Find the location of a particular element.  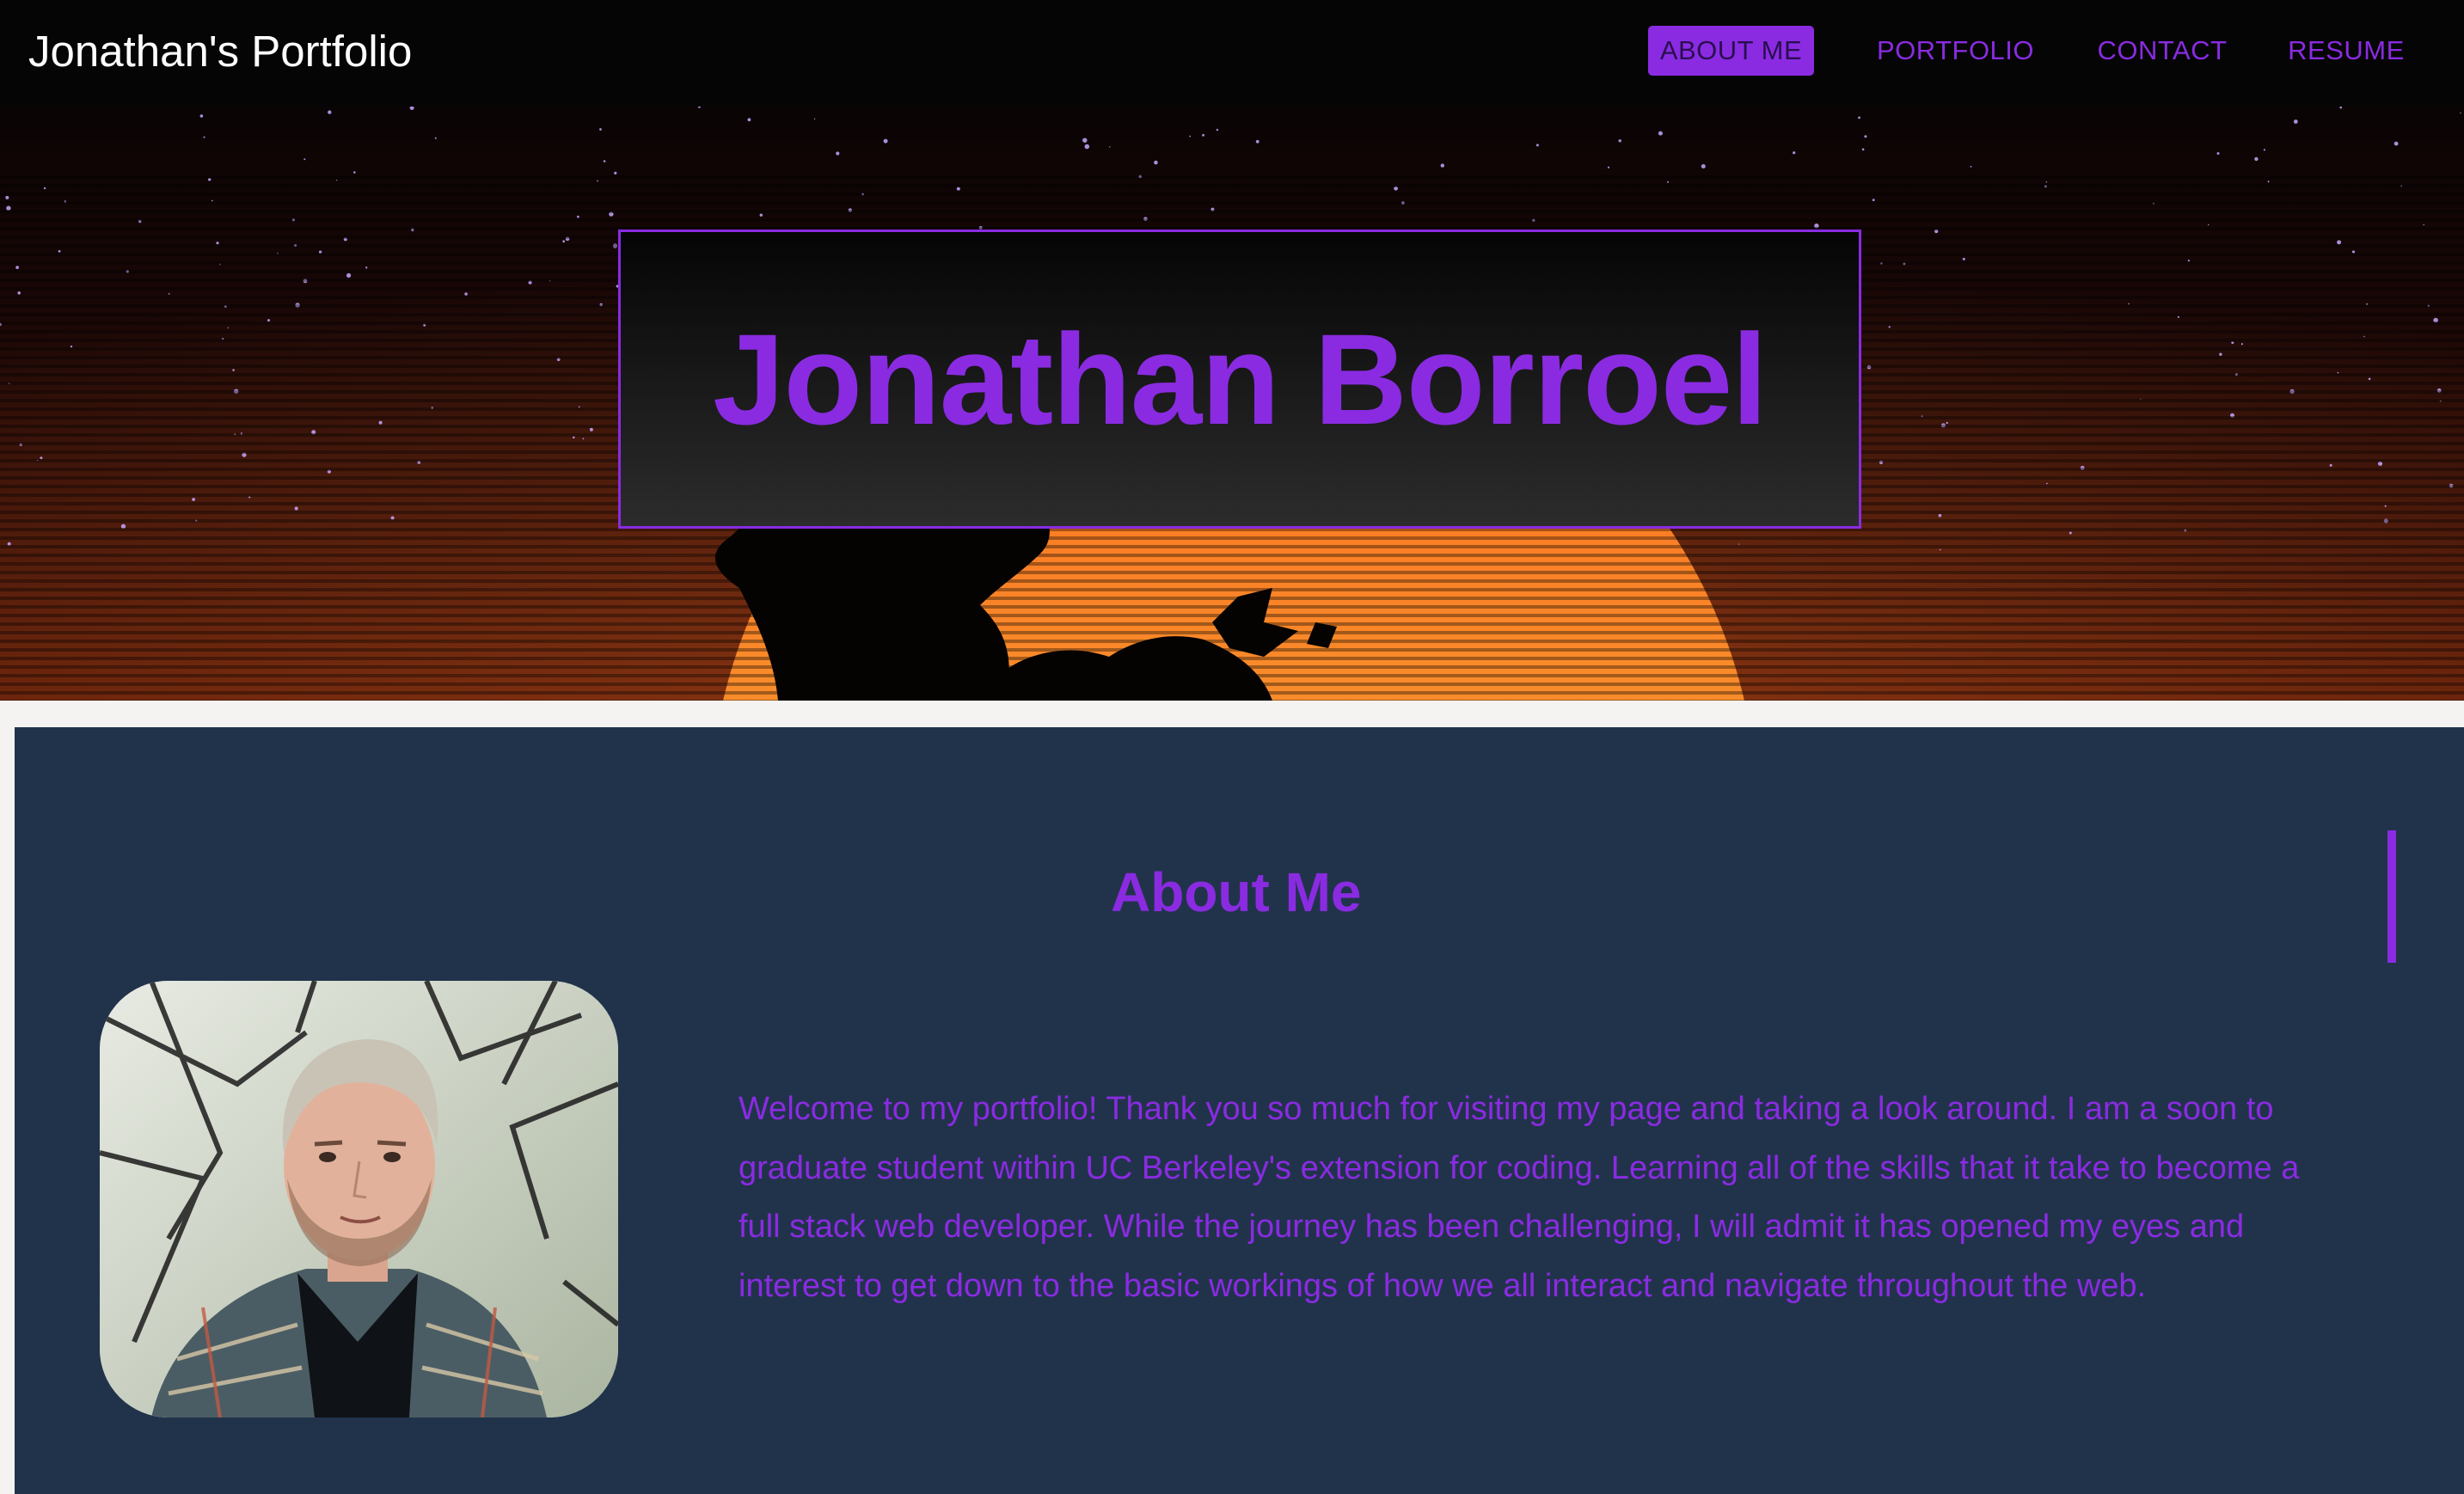

nav-about-me: ABOUT ME is located at coordinates (1731, 51).